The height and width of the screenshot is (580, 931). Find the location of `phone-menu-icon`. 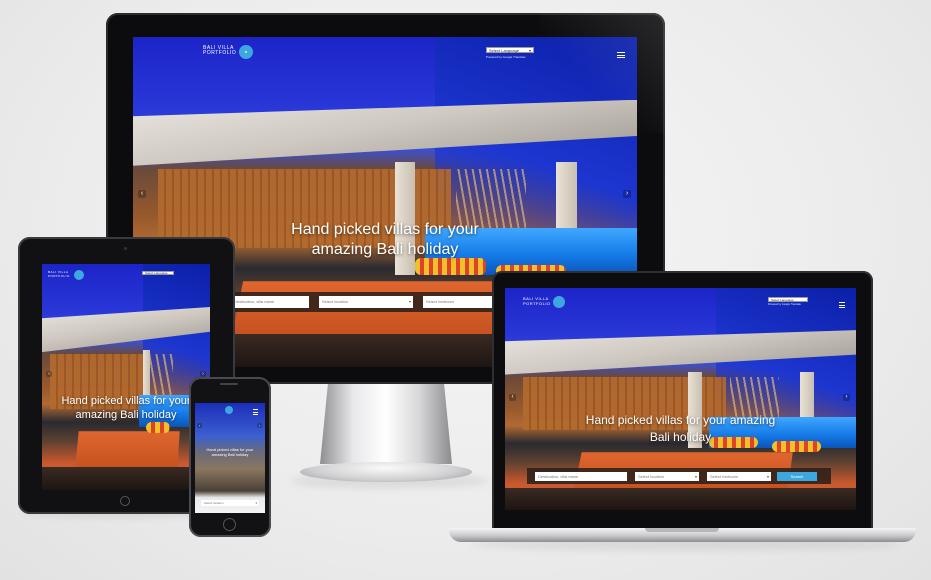

phone-menu-icon is located at coordinates (255, 413).